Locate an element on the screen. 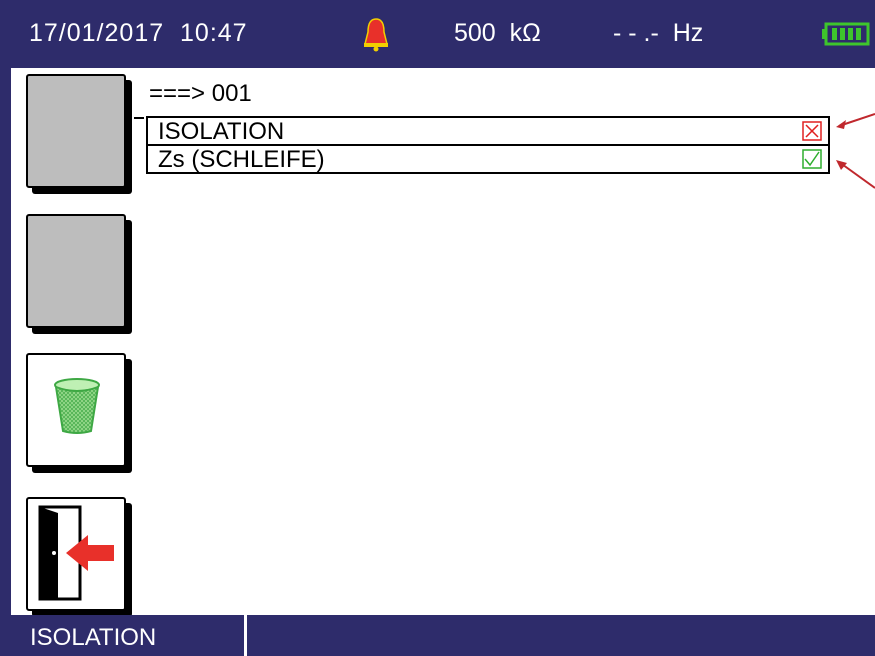  mode-divider is located at coordinates (245, 635).